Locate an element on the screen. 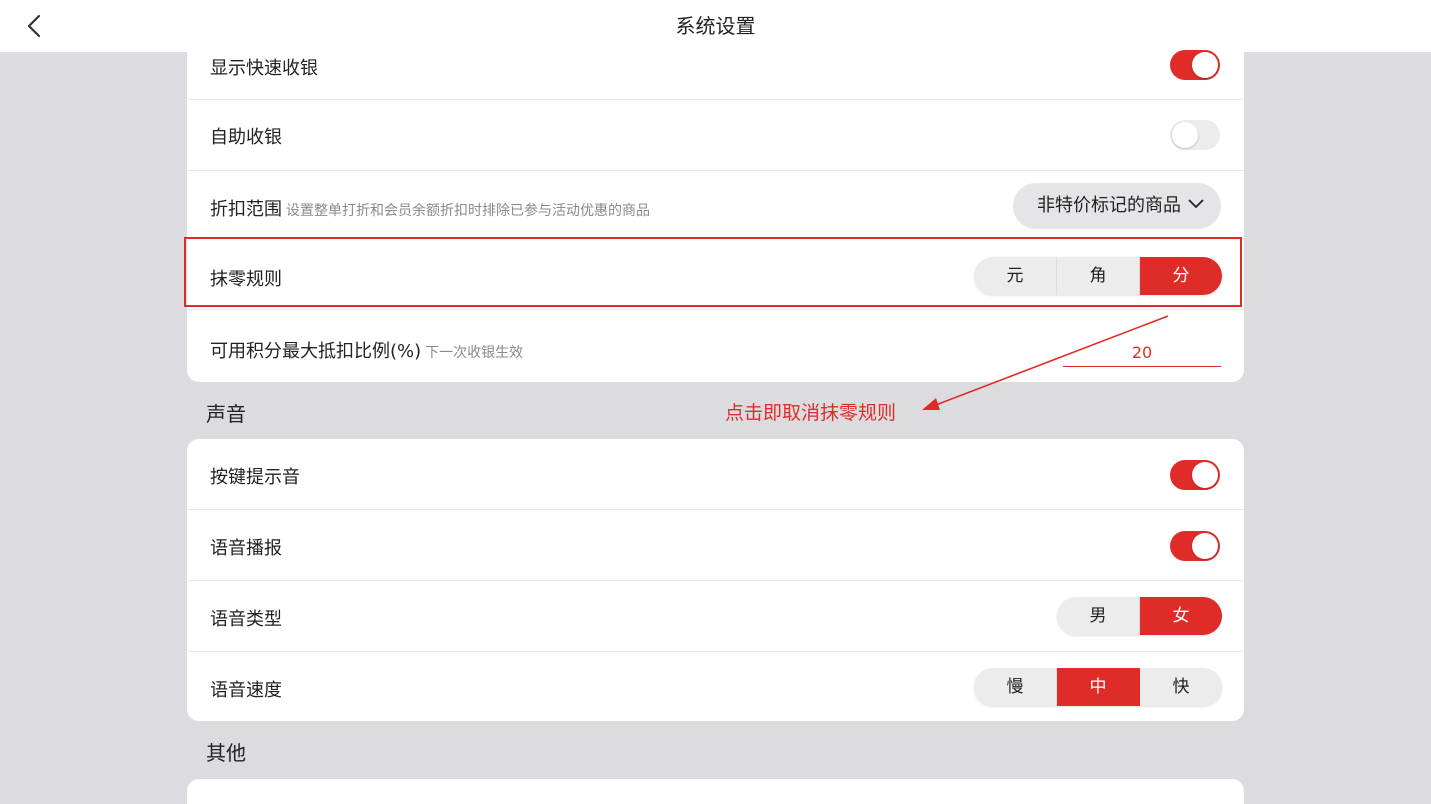 This screenshot has height=804, width=1431. rounding-rule-segmented: 元 角 分 is located at coordinates (1098, 276).